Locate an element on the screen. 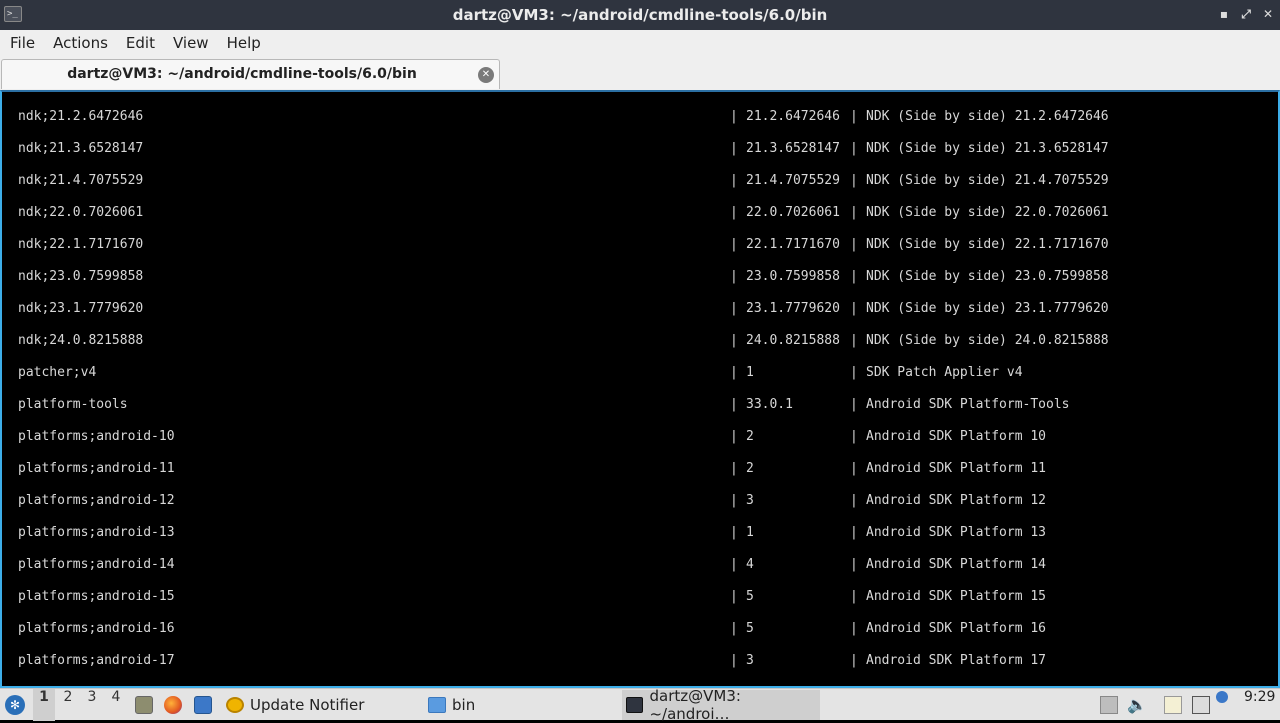 The height and width of the screenshot is (723, 1280). menu-edit: Edit is located at coordinates (140, 43).